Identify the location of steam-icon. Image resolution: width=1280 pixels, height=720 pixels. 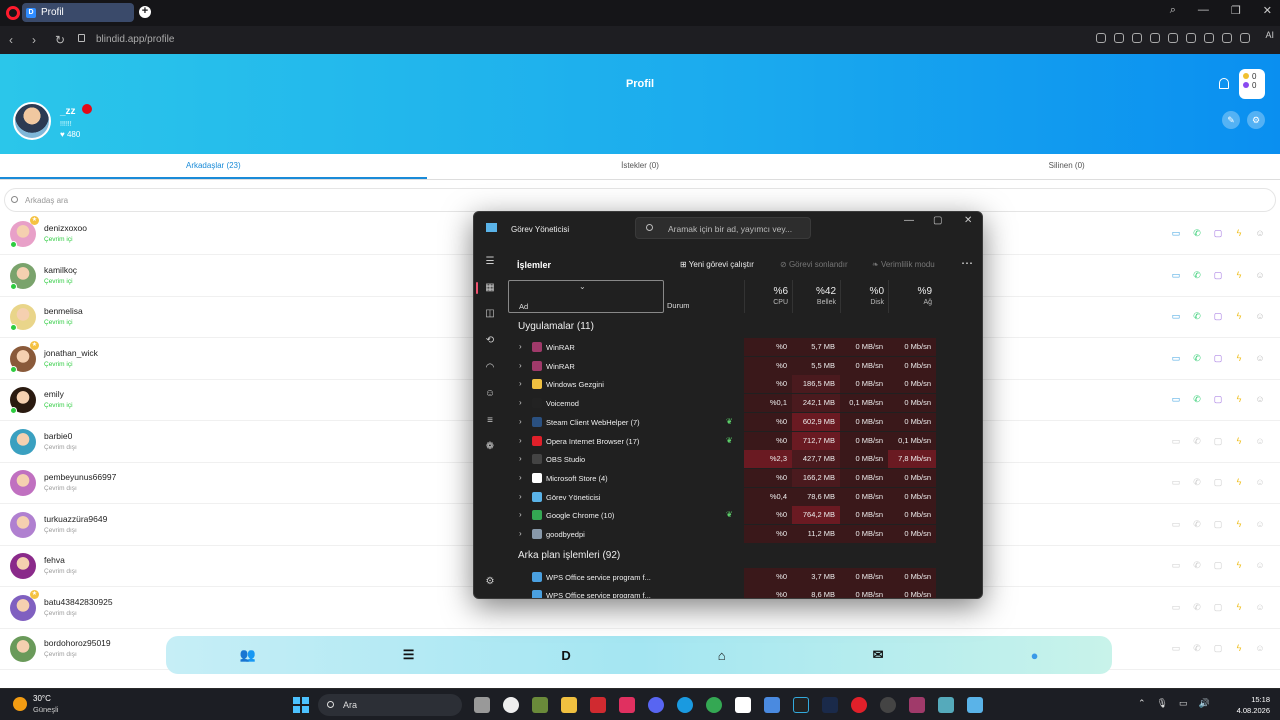
(830, 705).